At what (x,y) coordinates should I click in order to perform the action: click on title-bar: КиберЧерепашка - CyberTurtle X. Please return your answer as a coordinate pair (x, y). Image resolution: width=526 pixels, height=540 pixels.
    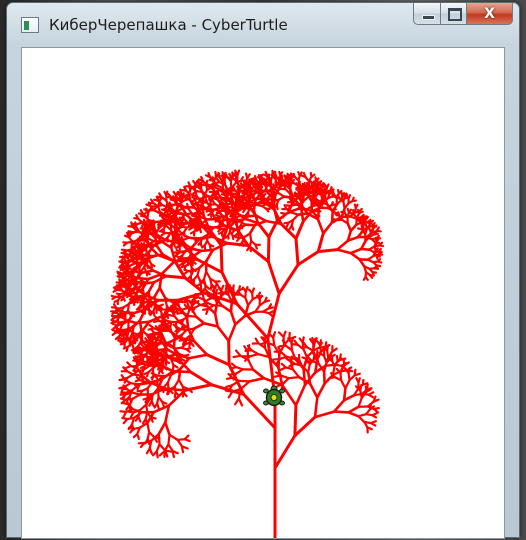
    Looking at the image, I should click on (263, 25).